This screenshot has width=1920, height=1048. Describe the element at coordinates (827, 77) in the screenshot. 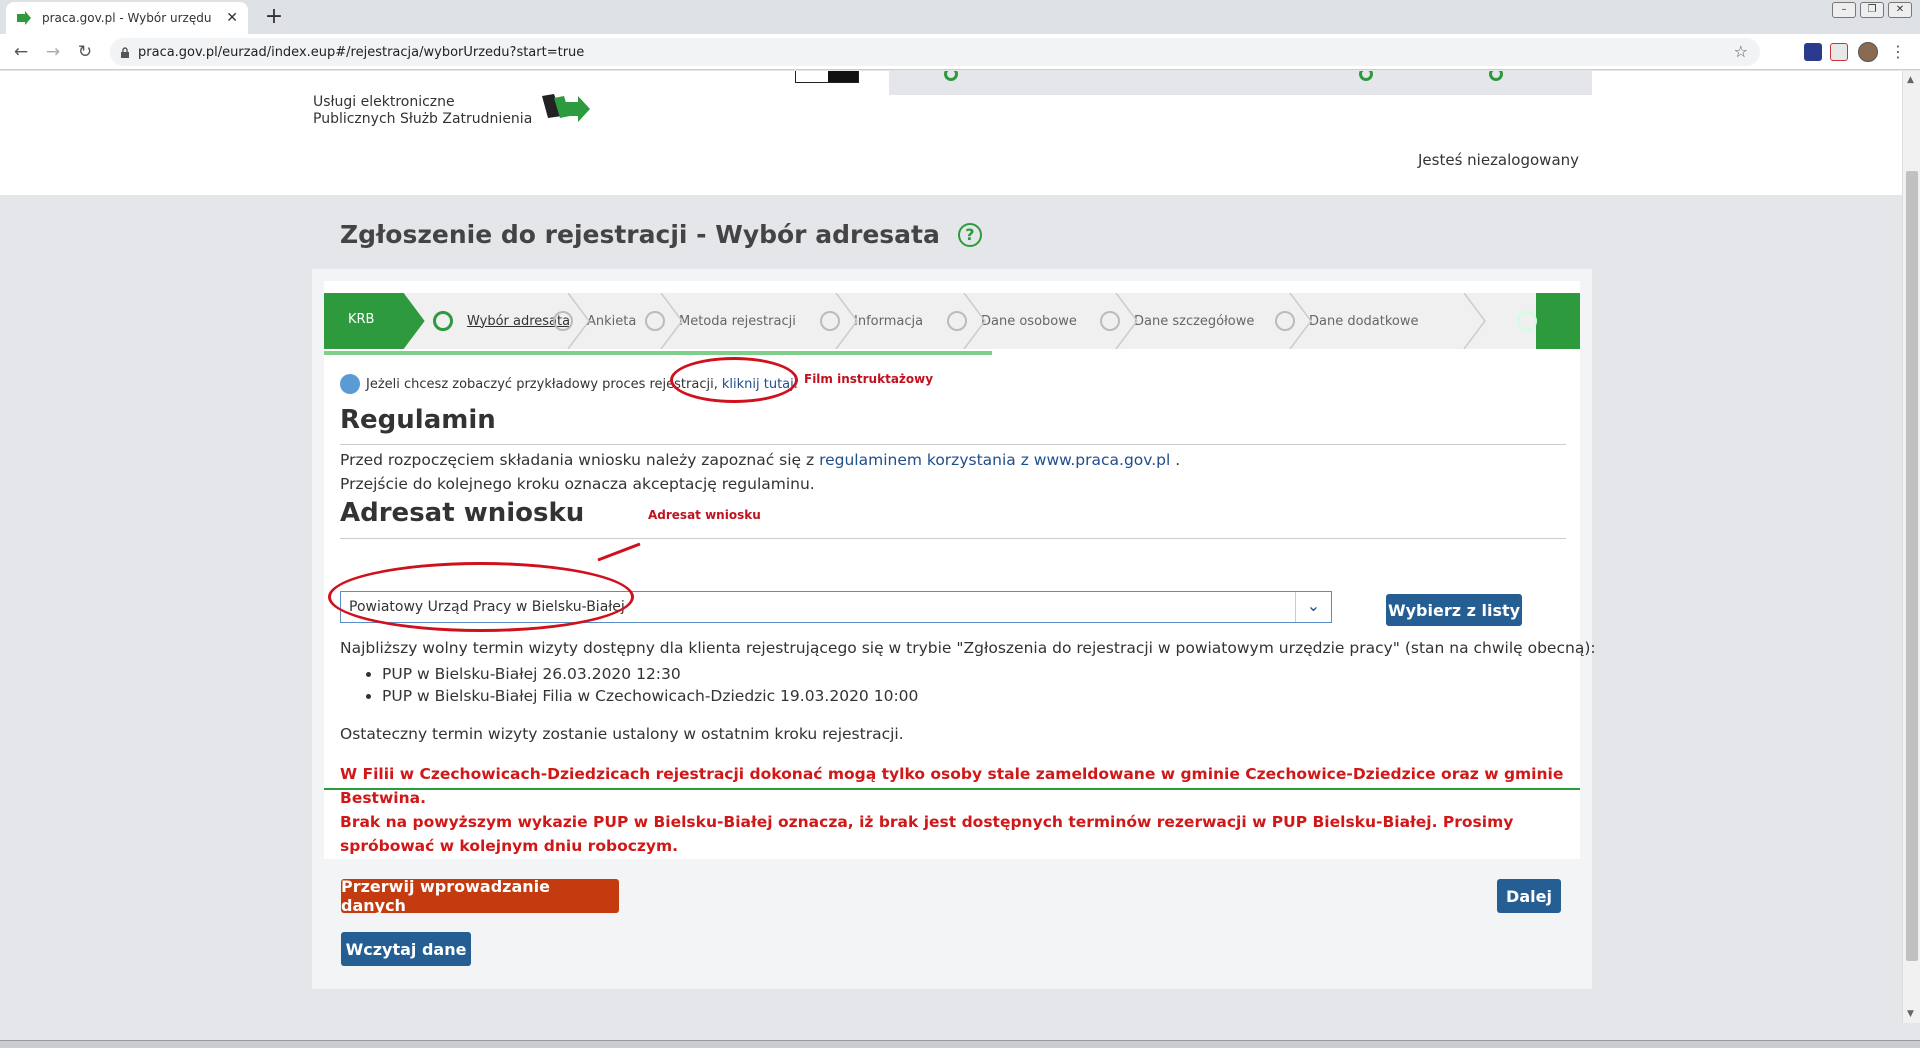

I see `contrast-toggle` at that location.